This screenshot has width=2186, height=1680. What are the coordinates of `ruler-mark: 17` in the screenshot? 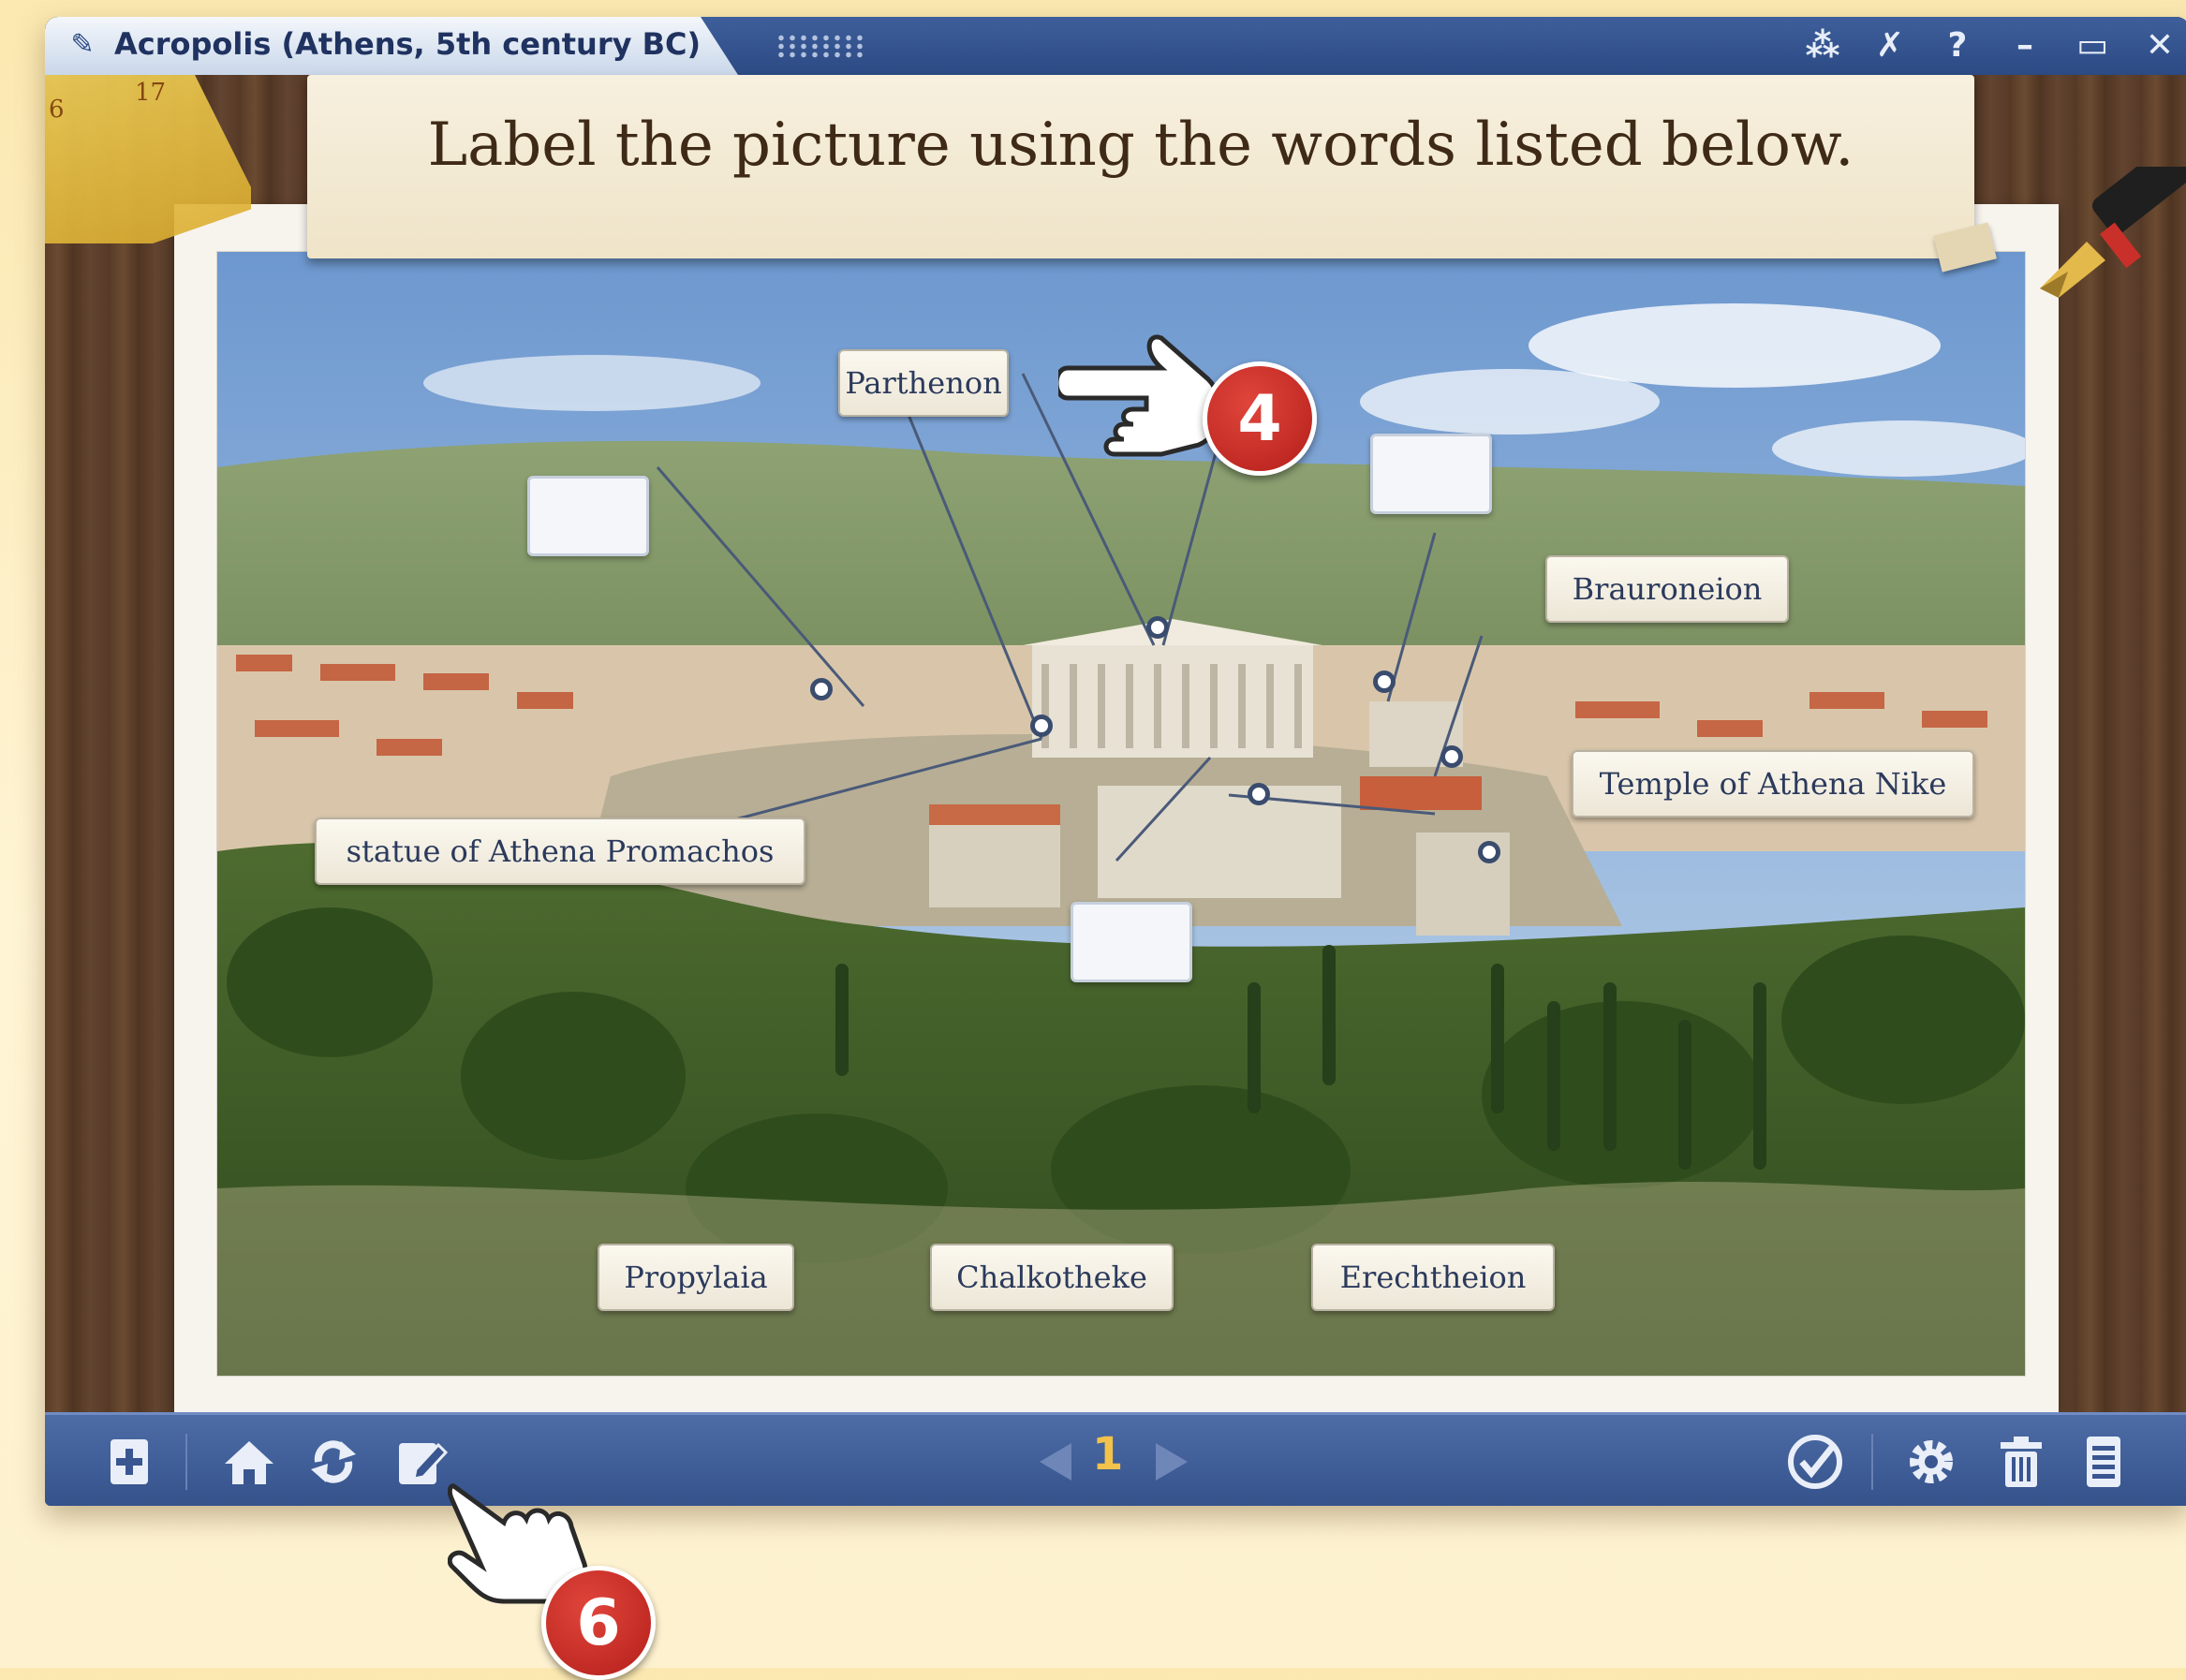 It's located at (151, 93).